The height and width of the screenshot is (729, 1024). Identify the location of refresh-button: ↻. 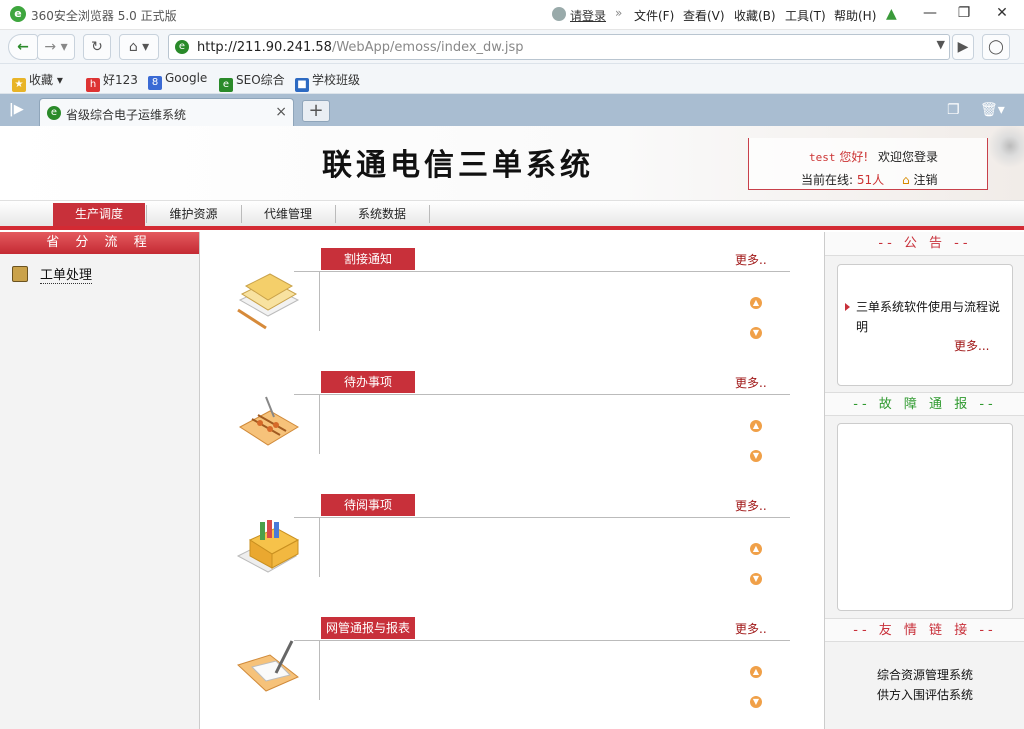
(97, 47).